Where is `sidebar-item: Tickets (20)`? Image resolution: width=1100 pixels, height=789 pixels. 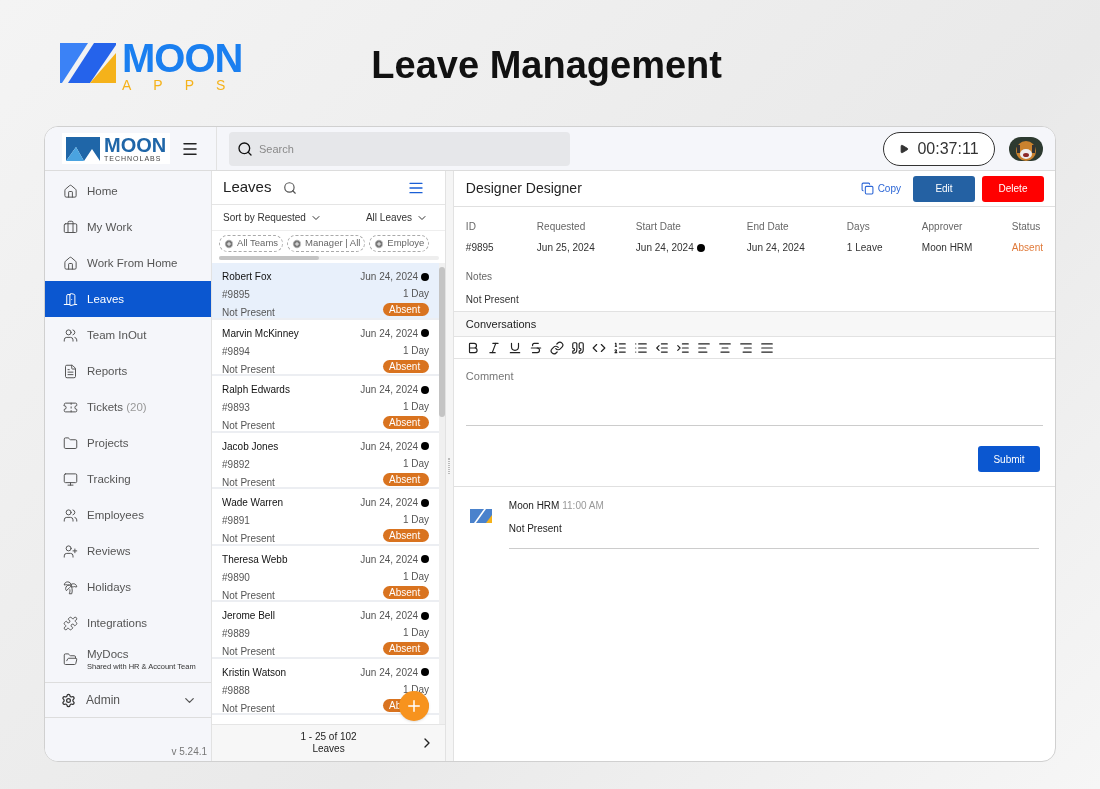
sidebar-item: Tickets (20) is located at coordinates (128, 407).